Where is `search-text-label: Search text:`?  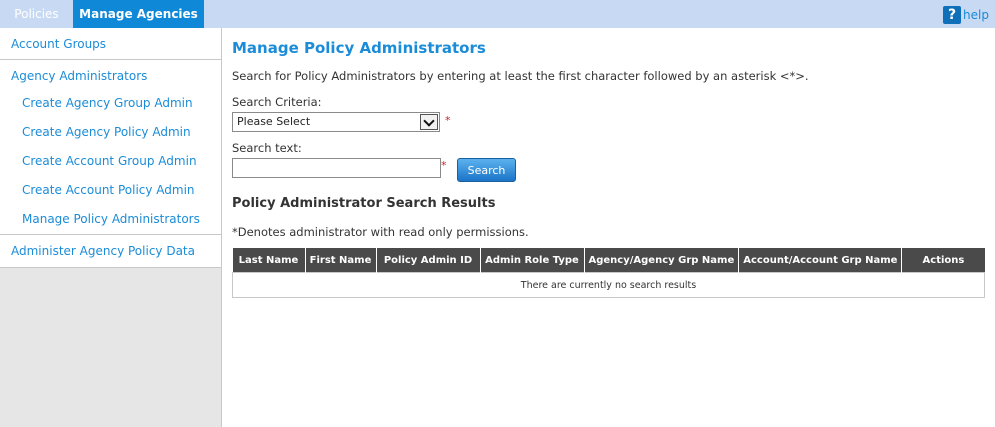 search-text-label: Search text: is located at coordinates (267, 148).